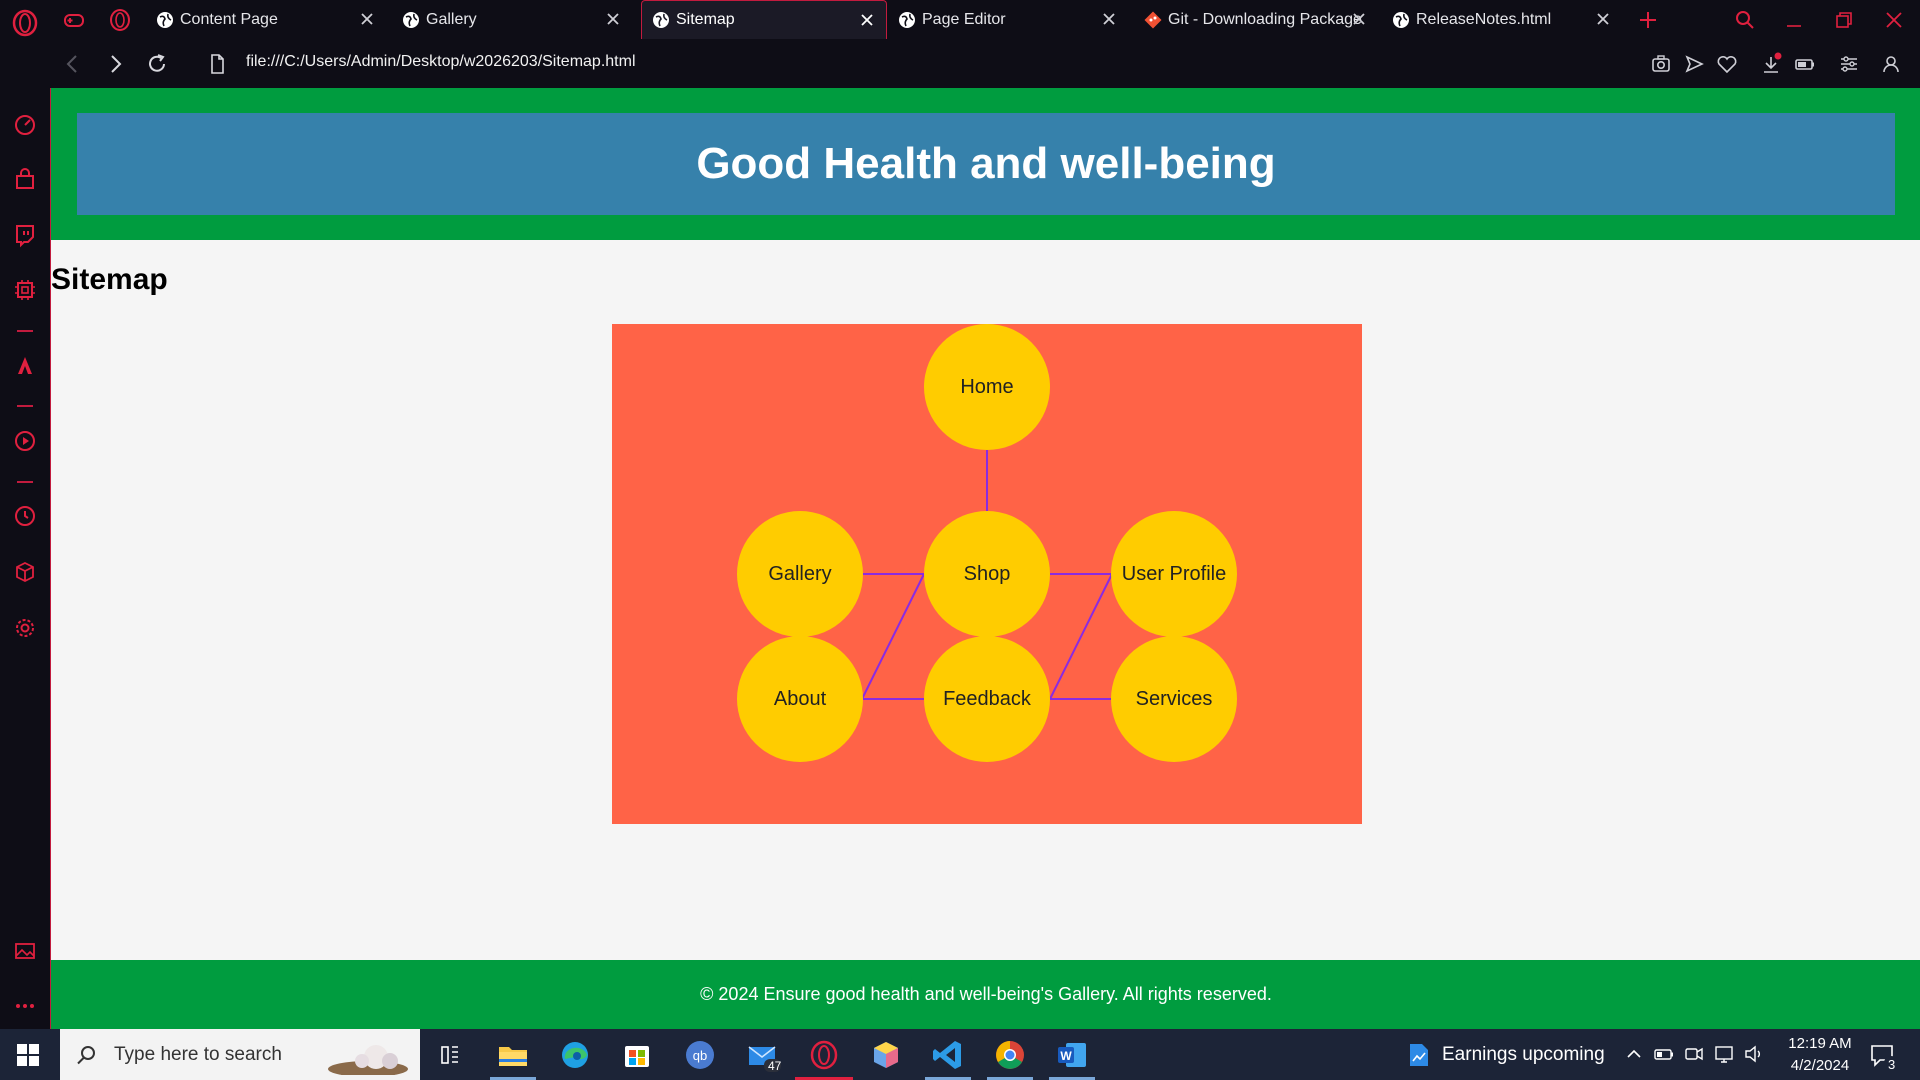 The width and height of the screenshot is (1920, 1080). What do you see at coordinates (1072, 1055) in the screenshot?
I see `word-icon: W` at bounding box center [1072, 1055].